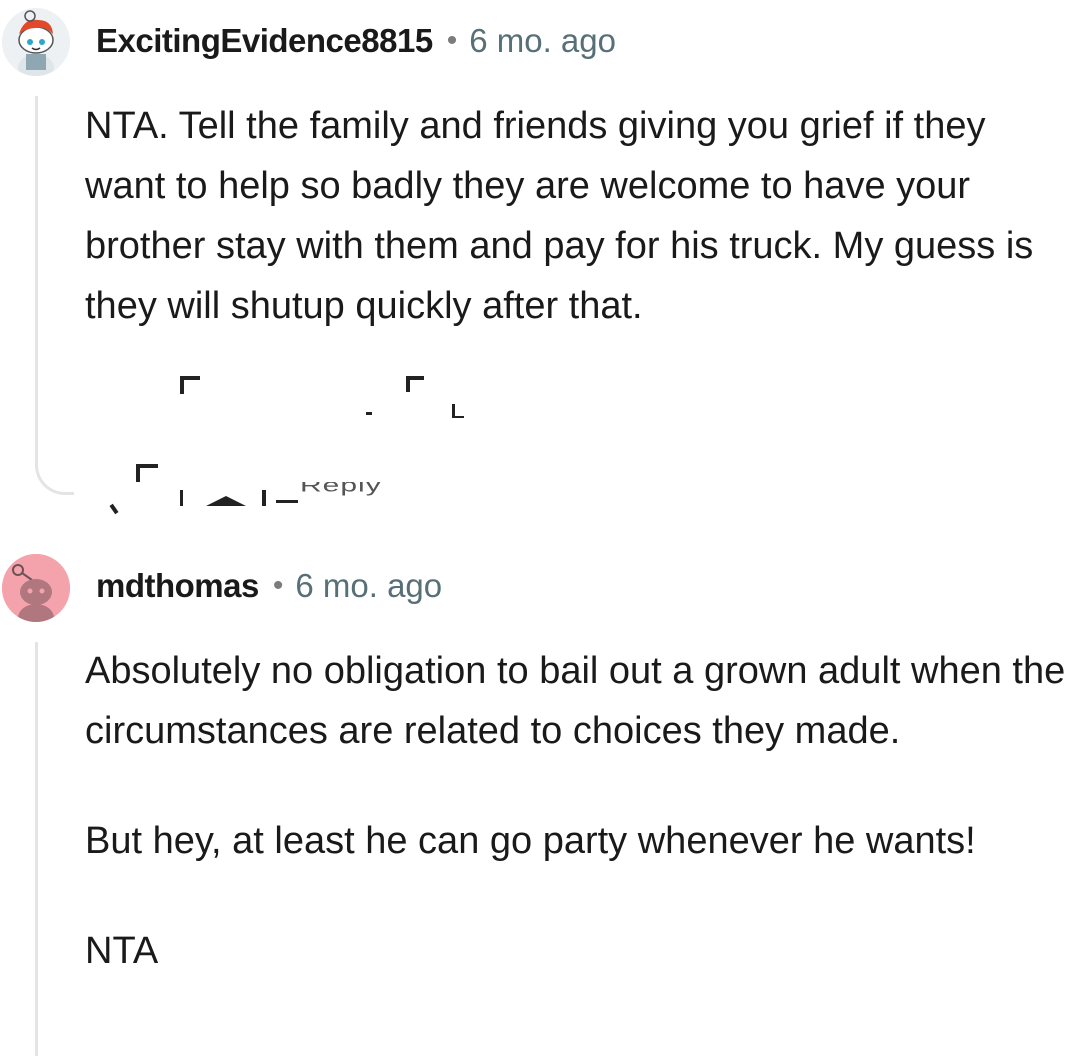 This screenshot has width=1080, height=1056. I want to click on reply-label: Reply, so click(341, 489).